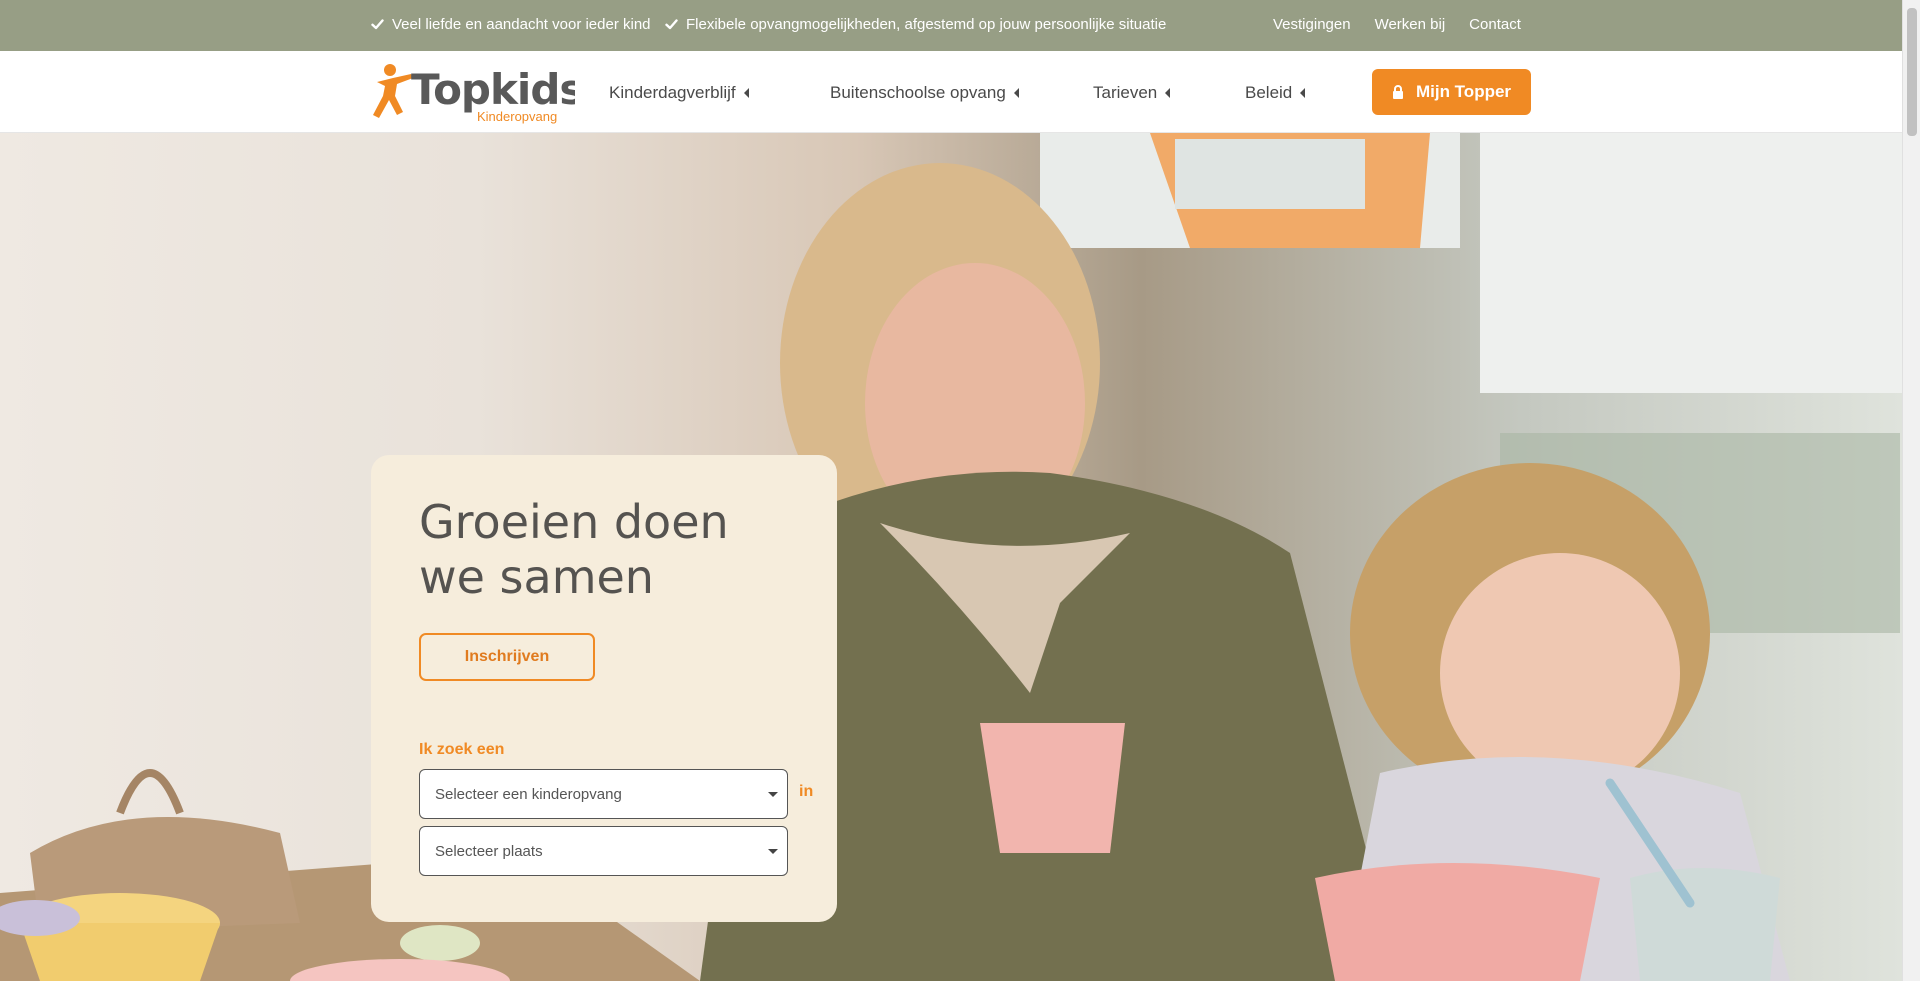 Image resolution: width=1920 pixels, height=981 pixels. Describe the element at coordinates (493, 89) in the screenshot. I see `logo-wordmark: Topkids` at that location.